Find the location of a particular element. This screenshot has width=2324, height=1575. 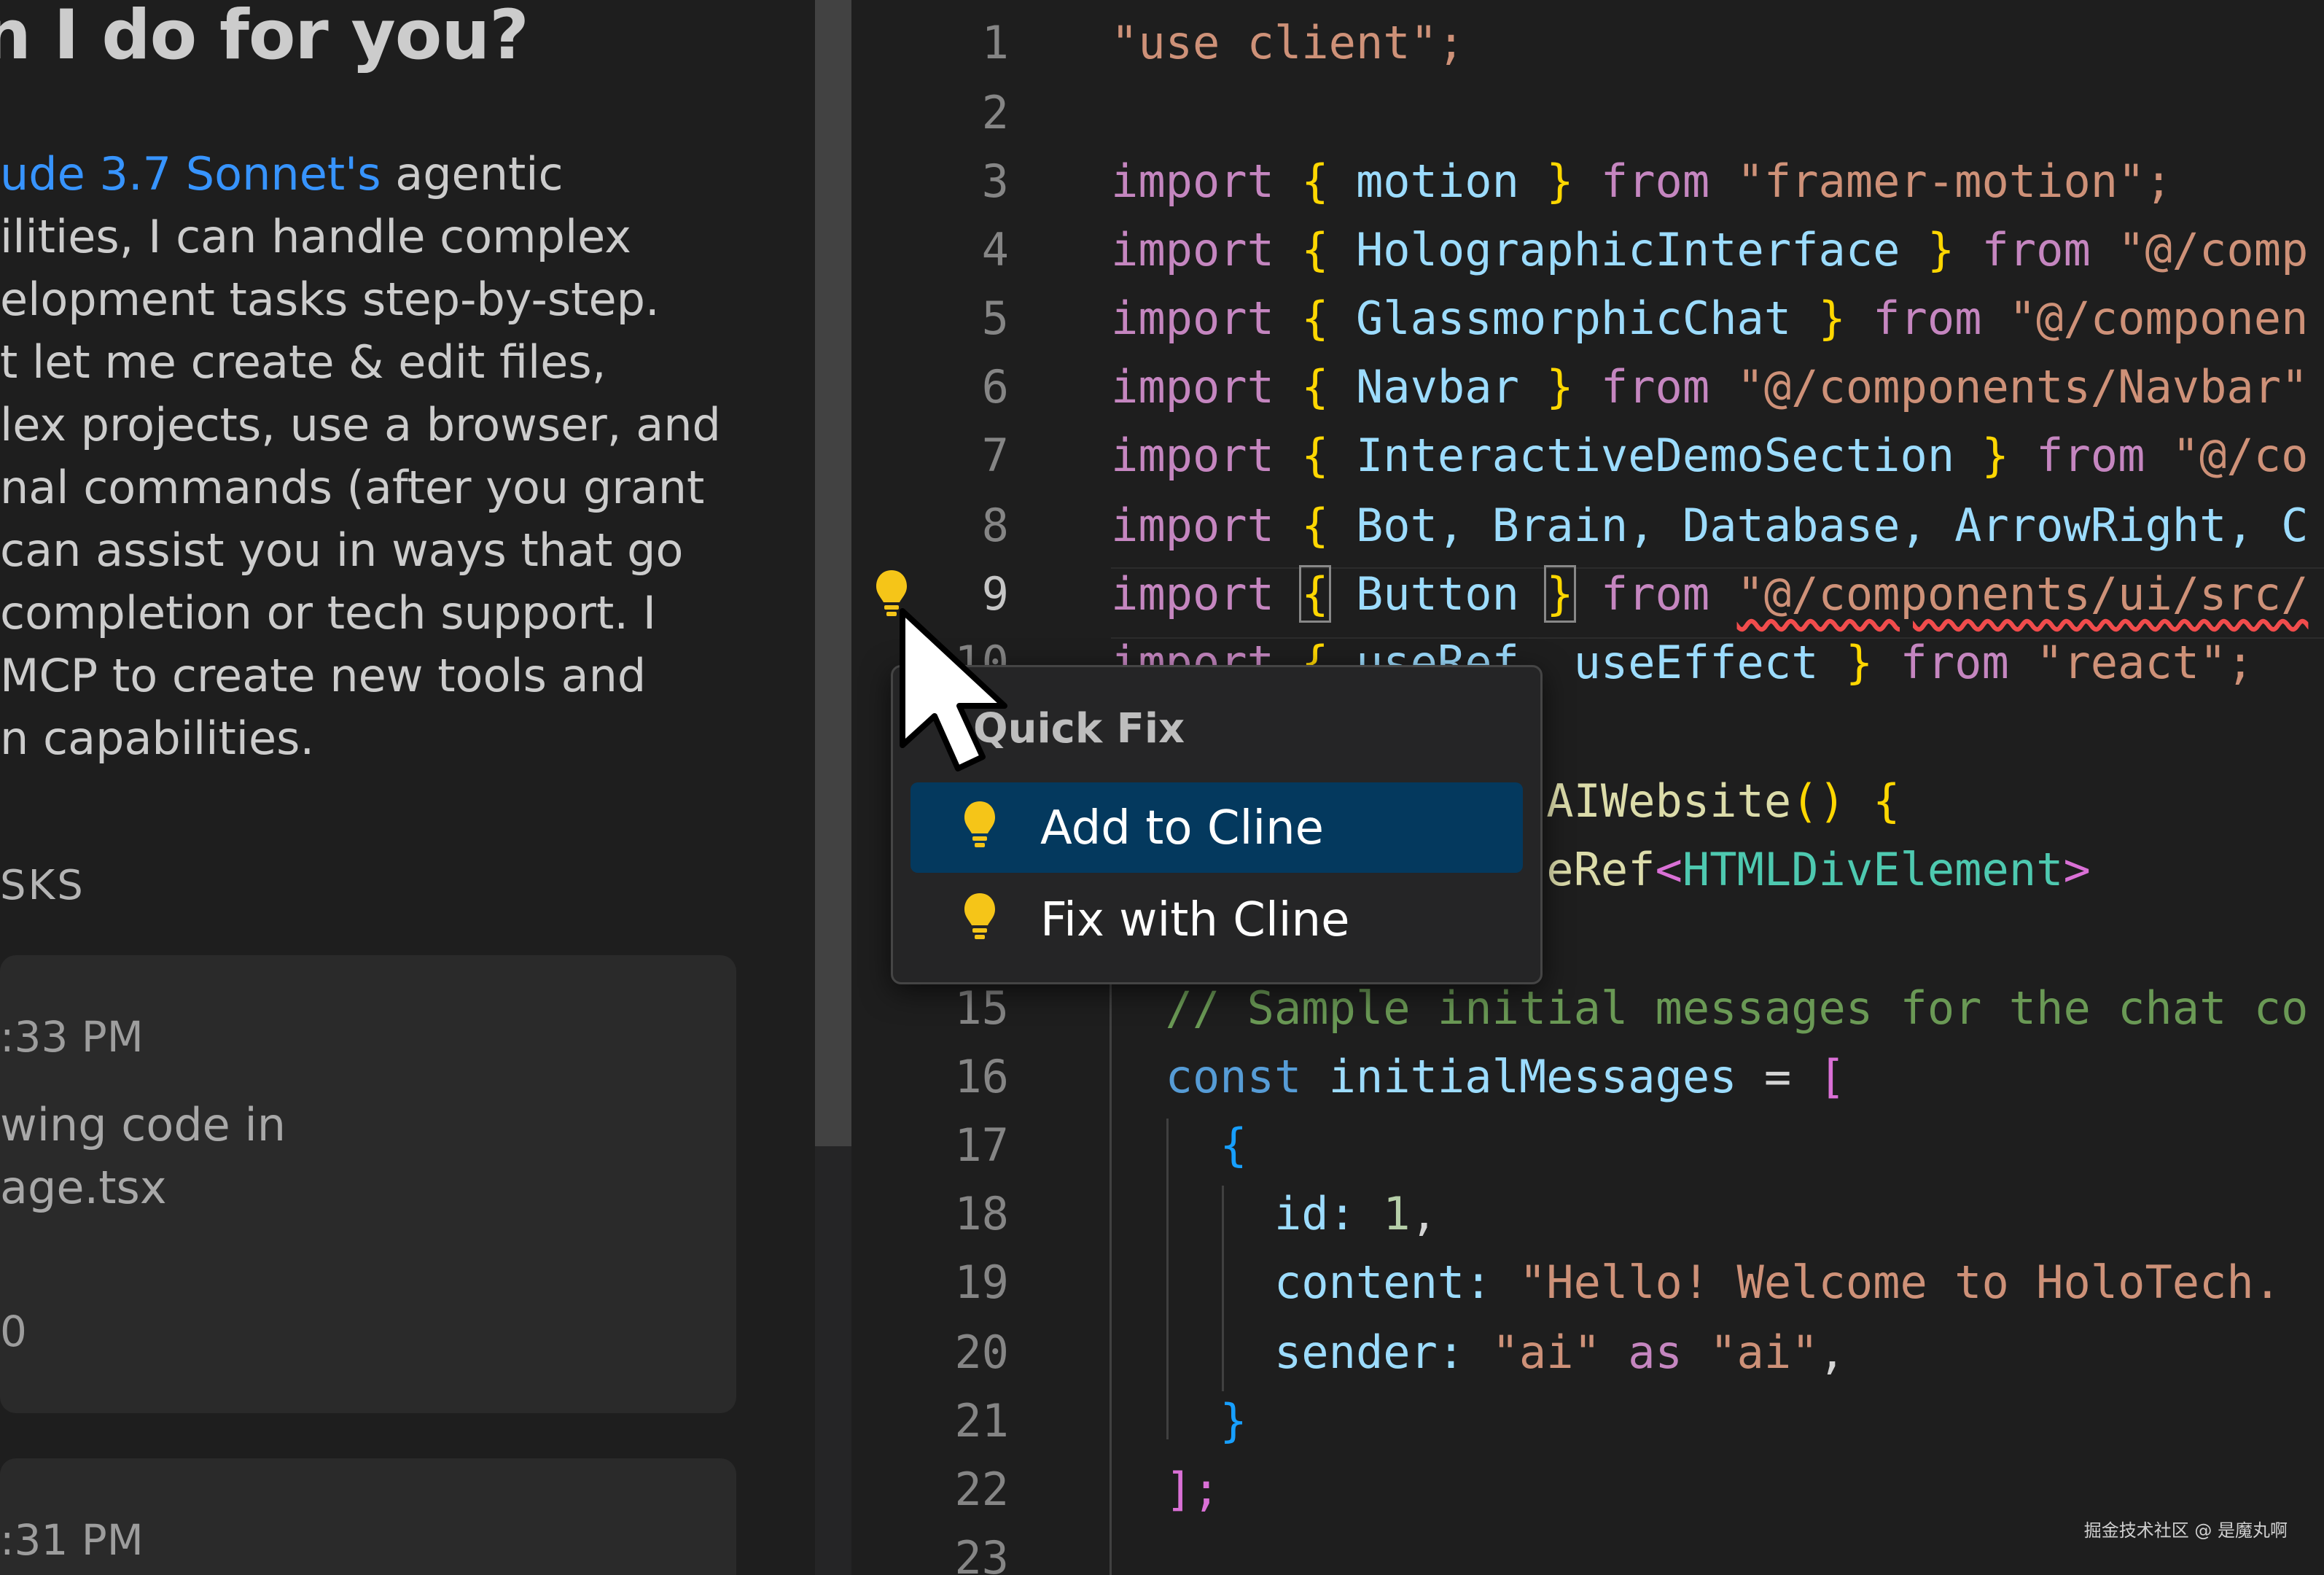

chat-scrollbar is located at coordinates (833, 787).